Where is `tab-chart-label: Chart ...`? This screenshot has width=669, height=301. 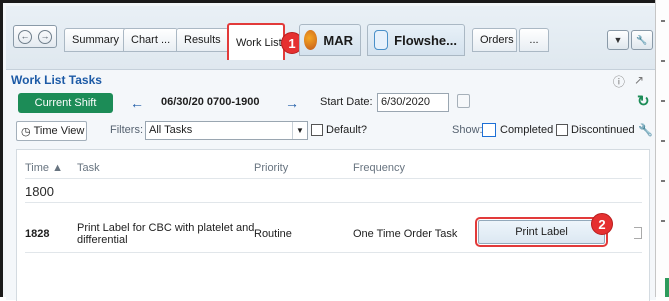
tab-chart-label: Chart ... is located at coordinates (151, 40).